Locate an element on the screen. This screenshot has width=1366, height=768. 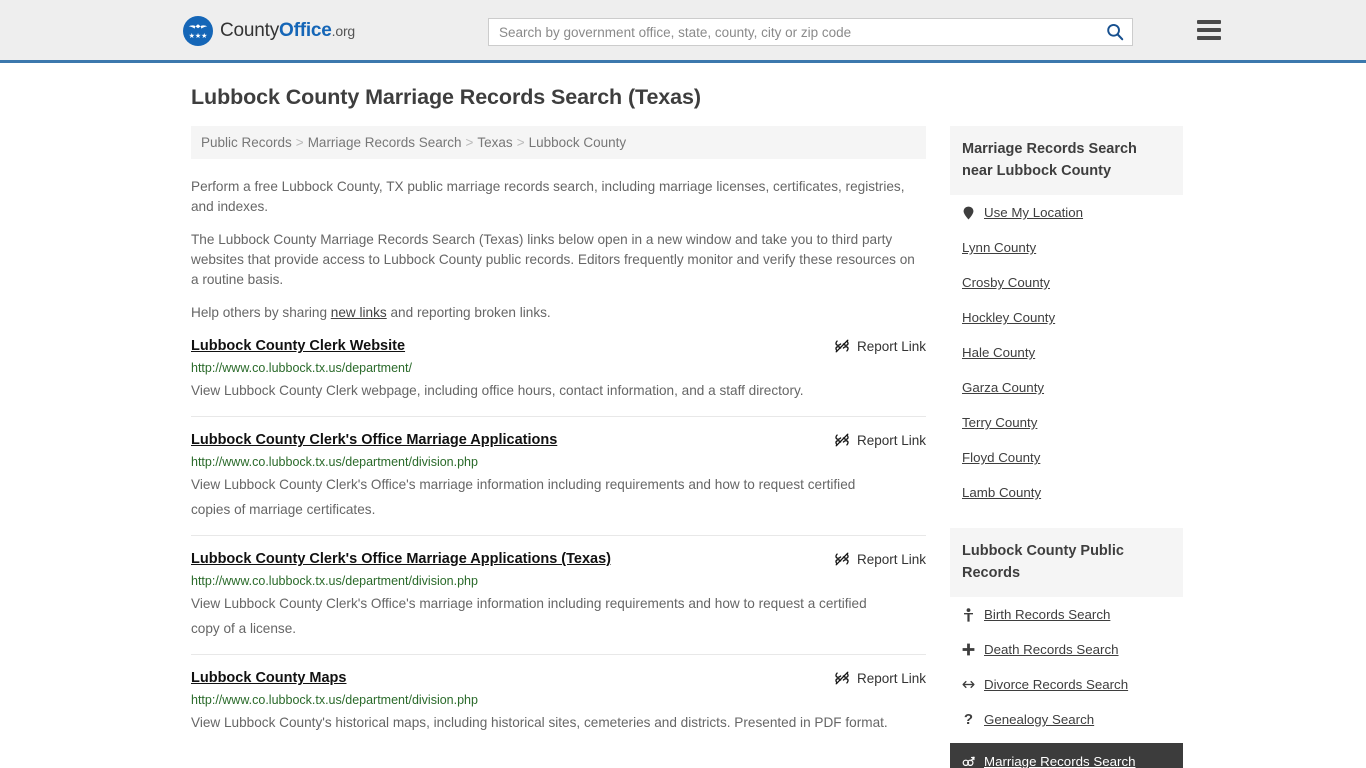
eagle-shield-icon: ★★★ is located at coordinates (198, 31).